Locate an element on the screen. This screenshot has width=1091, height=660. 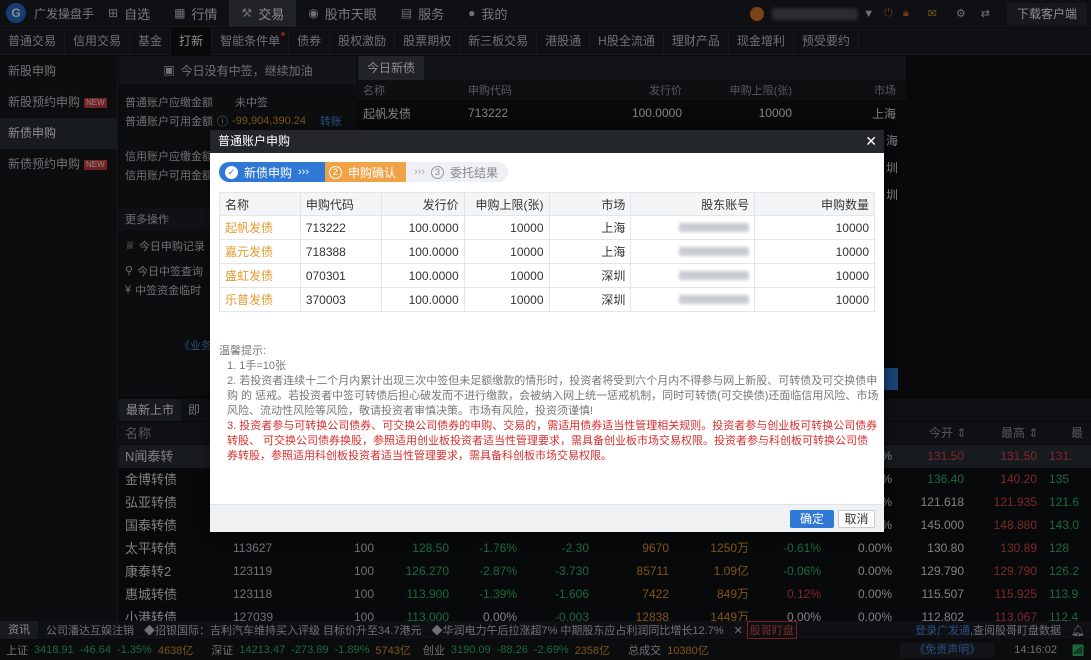
step-2: 2 申购确认 is located at coordinates (366, 172).